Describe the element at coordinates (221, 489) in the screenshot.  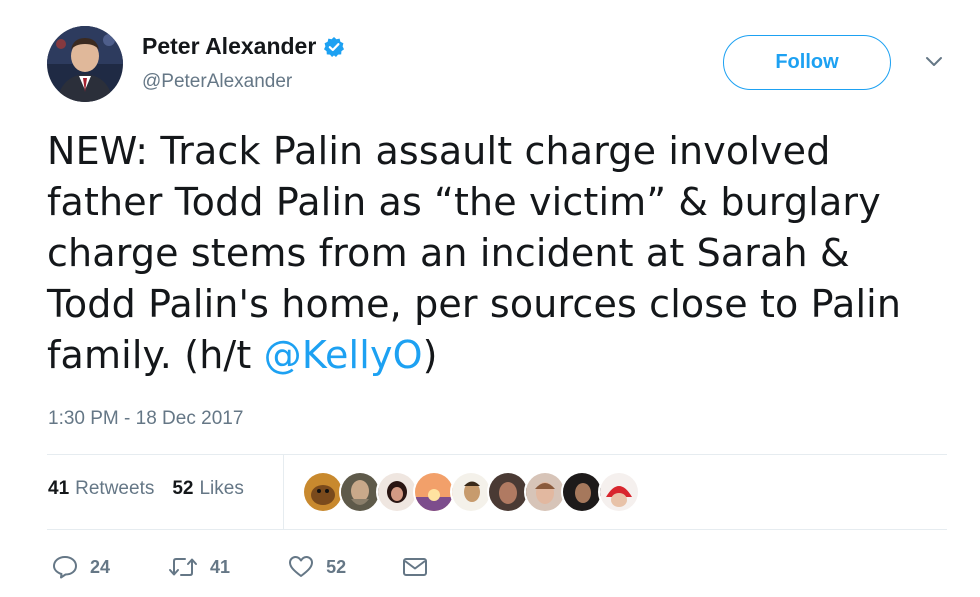
I see `likes-label: Likes` at that location.